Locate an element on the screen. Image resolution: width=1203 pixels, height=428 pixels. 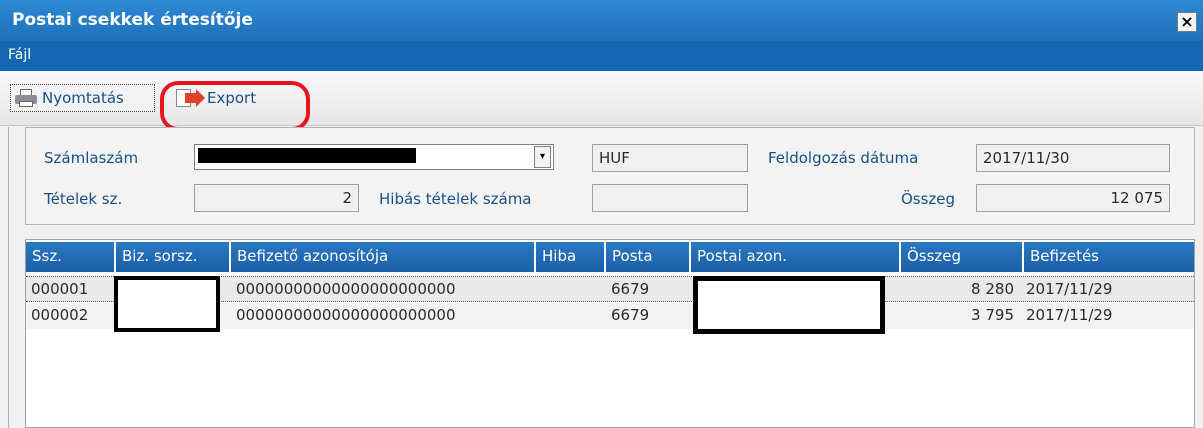
processing-date-field: 2017/11/30 is located at coordinates (1073, 158).